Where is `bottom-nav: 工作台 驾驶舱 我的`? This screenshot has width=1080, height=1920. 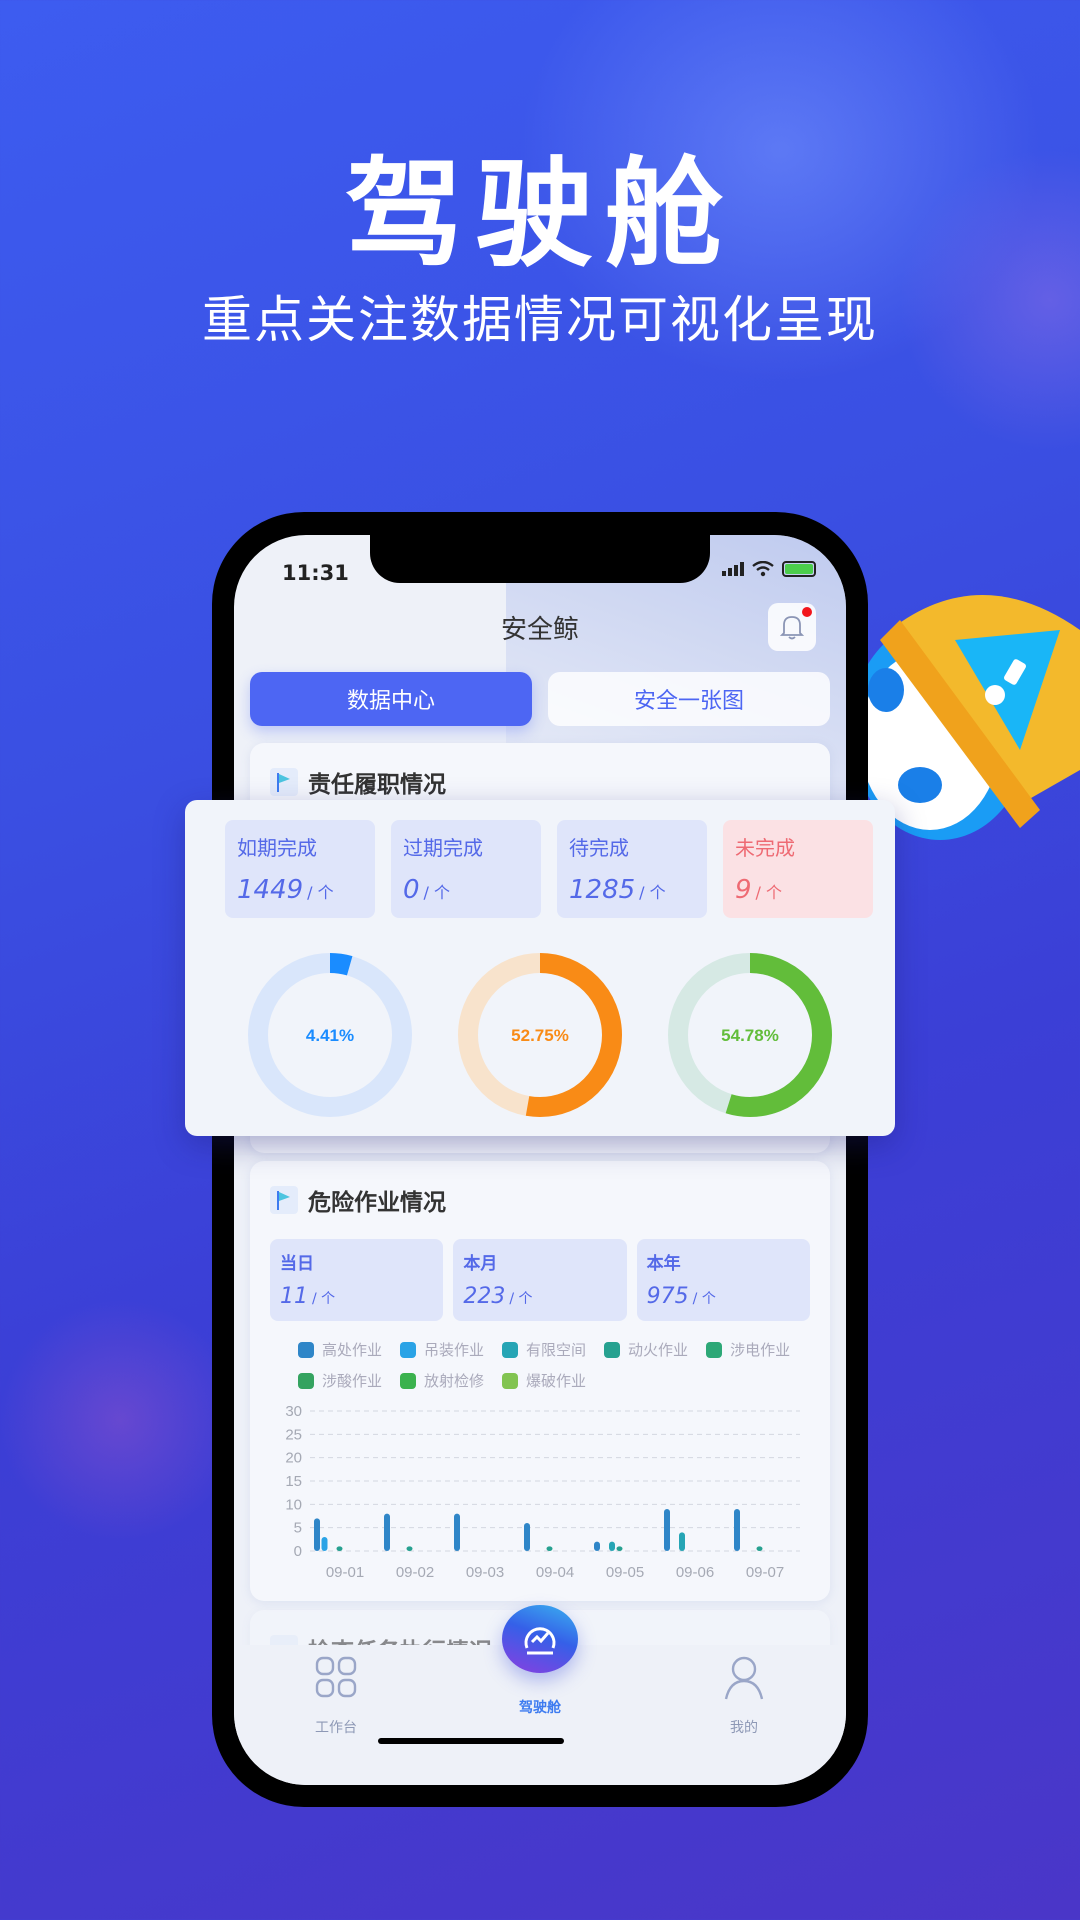
bottom-nav: 工作台 驾驶舱 我的 is located at coordinates (540, 1695).